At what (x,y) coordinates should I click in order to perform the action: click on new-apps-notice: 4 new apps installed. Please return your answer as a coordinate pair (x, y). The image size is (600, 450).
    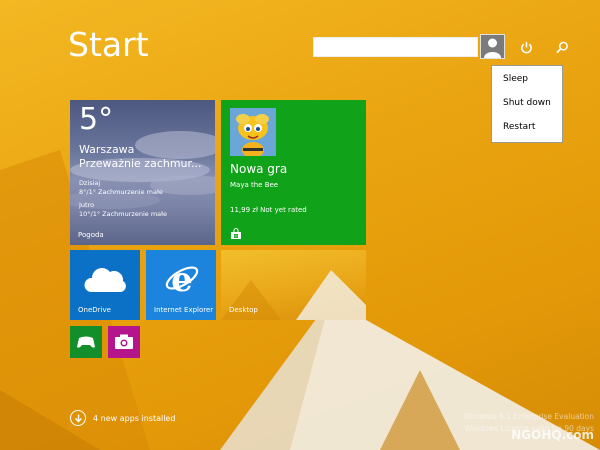
    Looking at the image, I should click on (122, 418).